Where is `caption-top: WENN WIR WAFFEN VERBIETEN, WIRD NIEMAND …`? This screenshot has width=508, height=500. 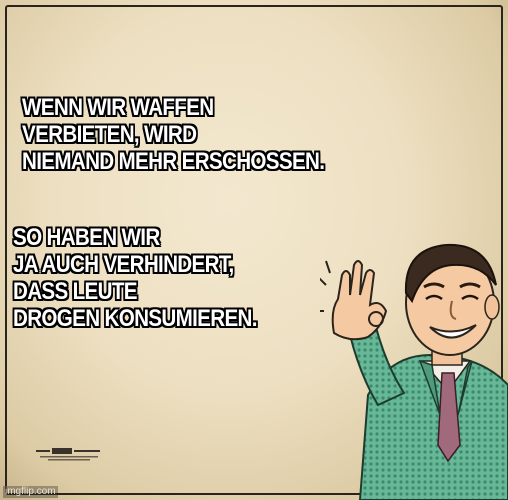
caption-top: WENN WIR WAFFEN VERBIETEN, WIRD NIEMAND … is located at coordinates (173, 134).